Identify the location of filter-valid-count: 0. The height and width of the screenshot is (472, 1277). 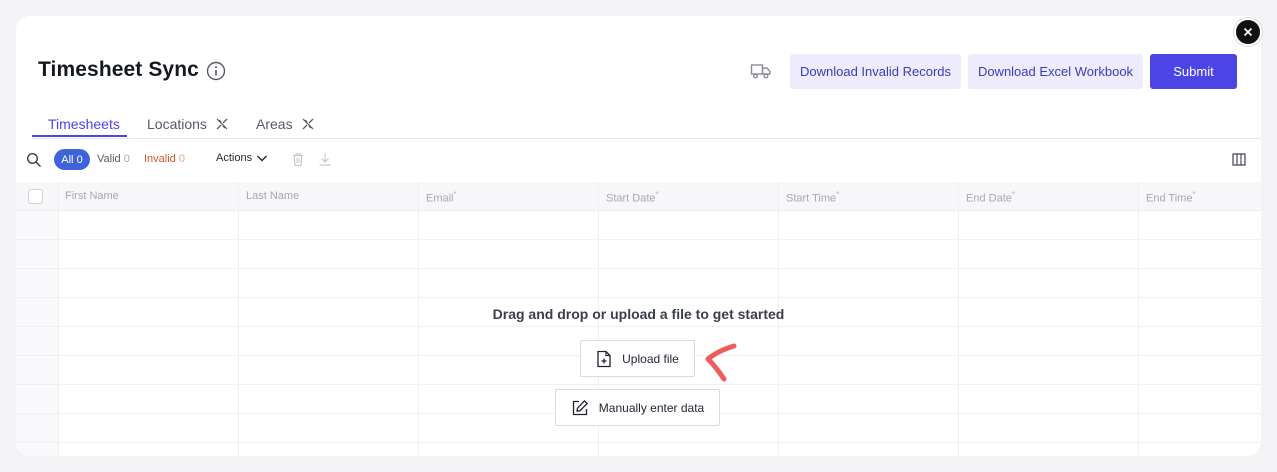
(126, 159).